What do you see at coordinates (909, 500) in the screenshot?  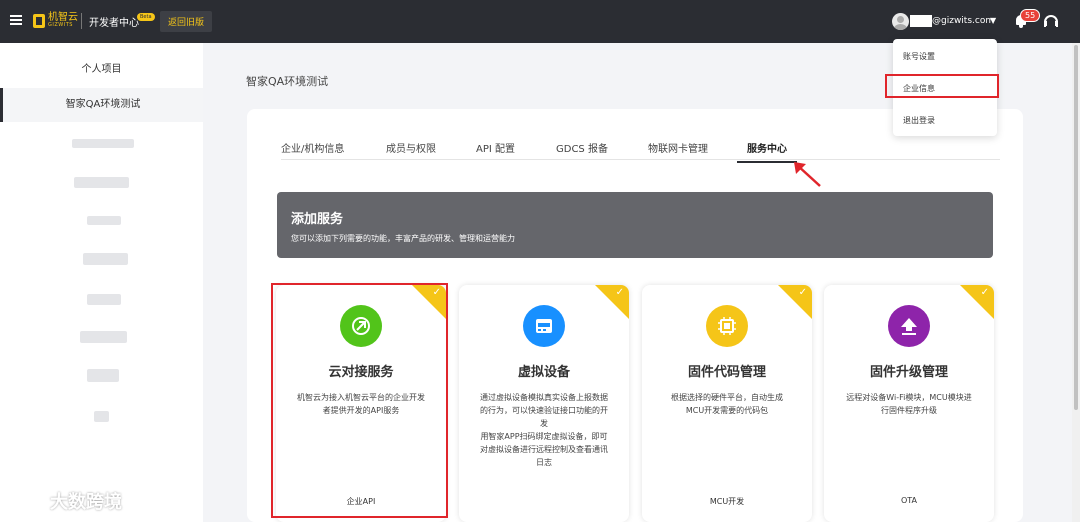 I see `service-tag: OTA` at bounding box center [909, 500].